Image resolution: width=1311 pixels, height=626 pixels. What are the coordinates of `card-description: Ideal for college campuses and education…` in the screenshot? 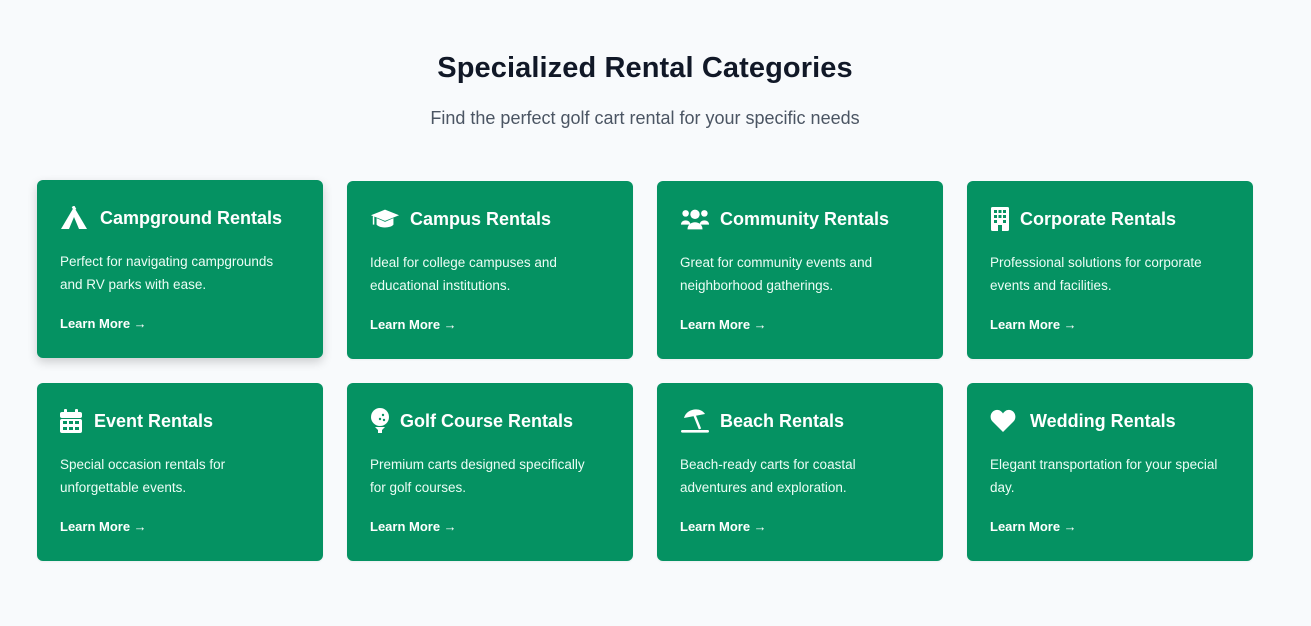 It's located at (463, 274).